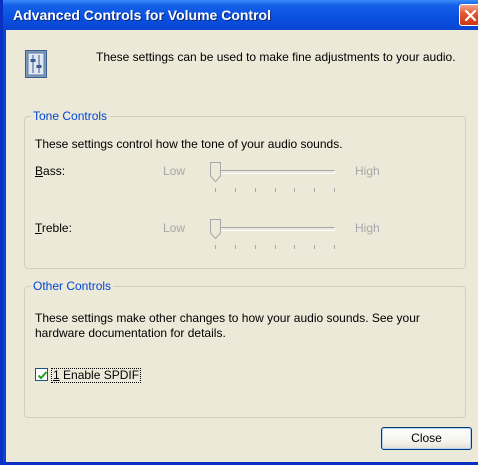 Image resolution: width=478 pixels, height=465 pixels. I want to click on treble-slider-thumb, so click(215, 229).